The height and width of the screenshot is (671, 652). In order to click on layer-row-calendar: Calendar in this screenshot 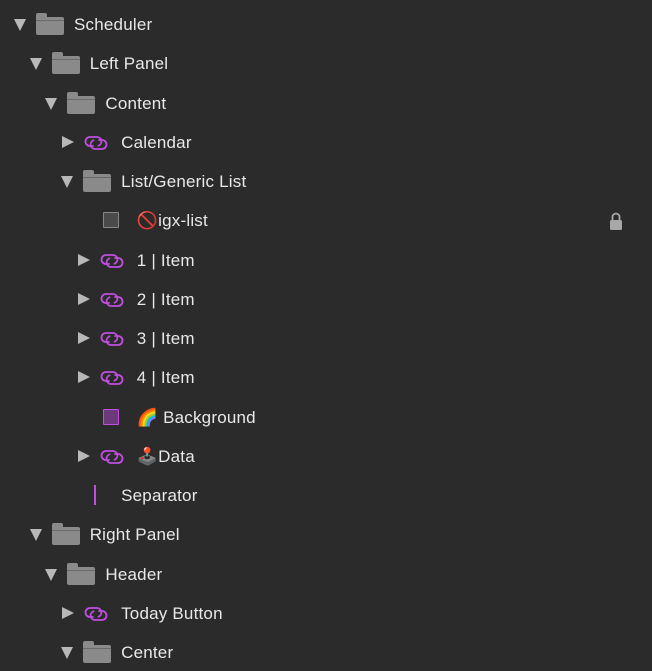, I will do `click(326, 142)`.